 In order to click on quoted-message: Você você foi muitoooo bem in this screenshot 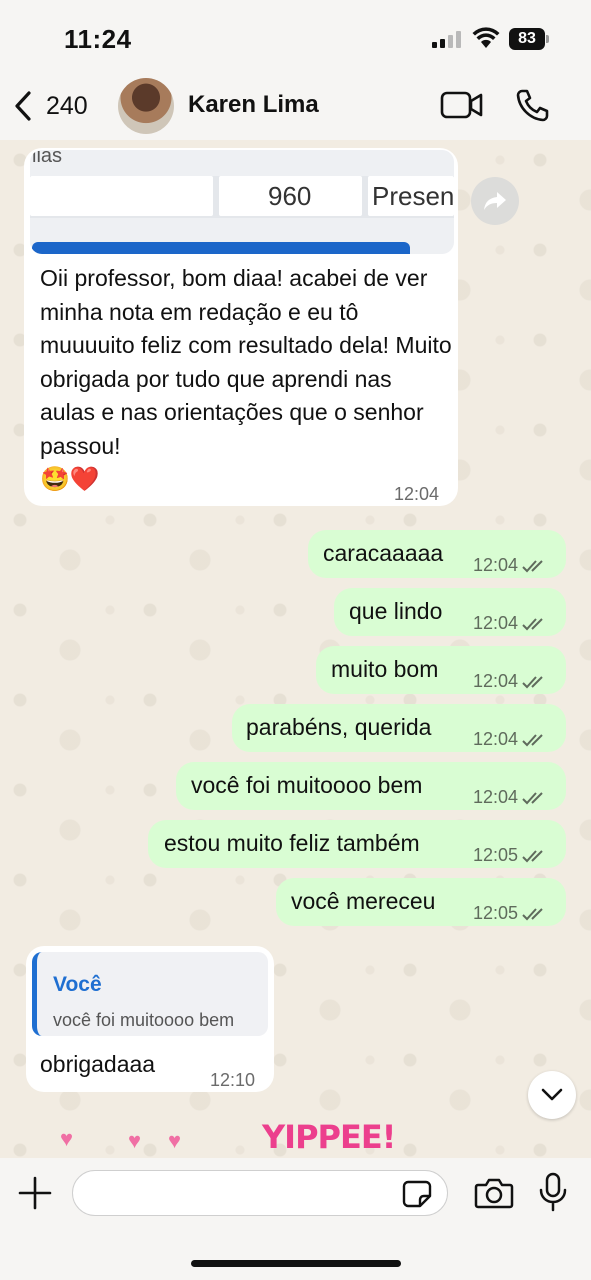, I will do `click(150, 994)`.